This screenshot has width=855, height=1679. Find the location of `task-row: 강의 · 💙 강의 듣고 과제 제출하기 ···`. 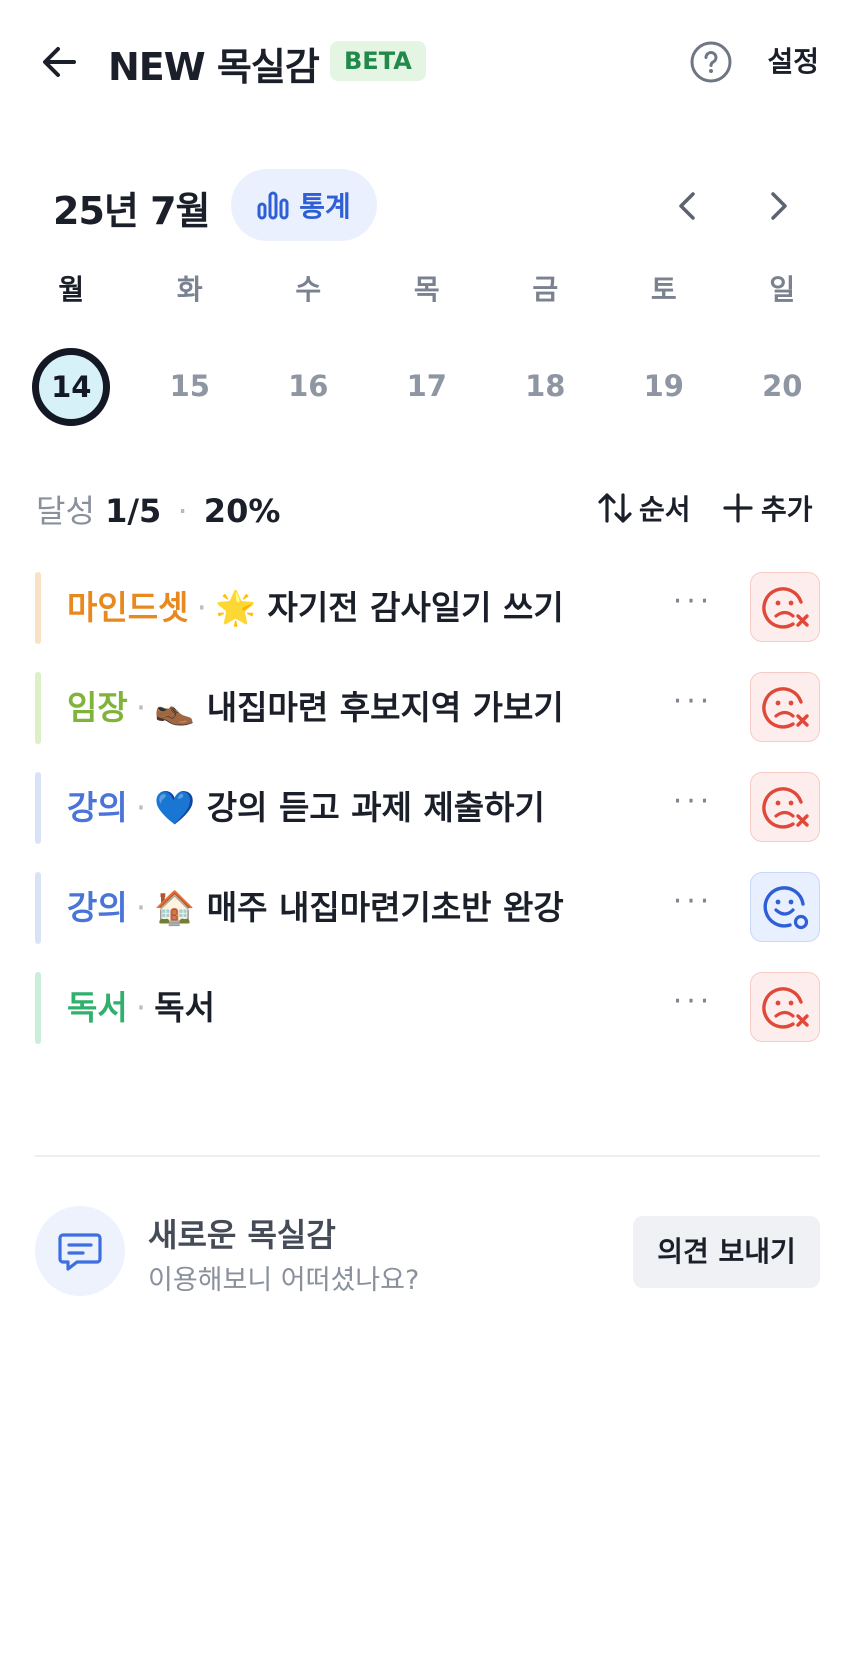

task-row: 강의 · 💙 강의 듣고 과제 제출하기 ··· is located at coordinates (427, 808).